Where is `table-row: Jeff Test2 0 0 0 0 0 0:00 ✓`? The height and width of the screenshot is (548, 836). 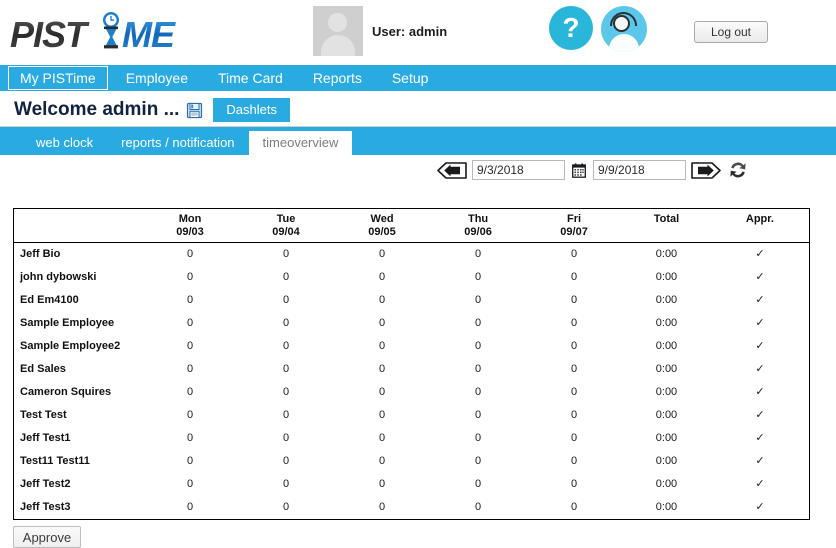 table-row: Jeff Test2 0 0 0 0 0 0:00 ✓ is located at coordinates (411, 484).